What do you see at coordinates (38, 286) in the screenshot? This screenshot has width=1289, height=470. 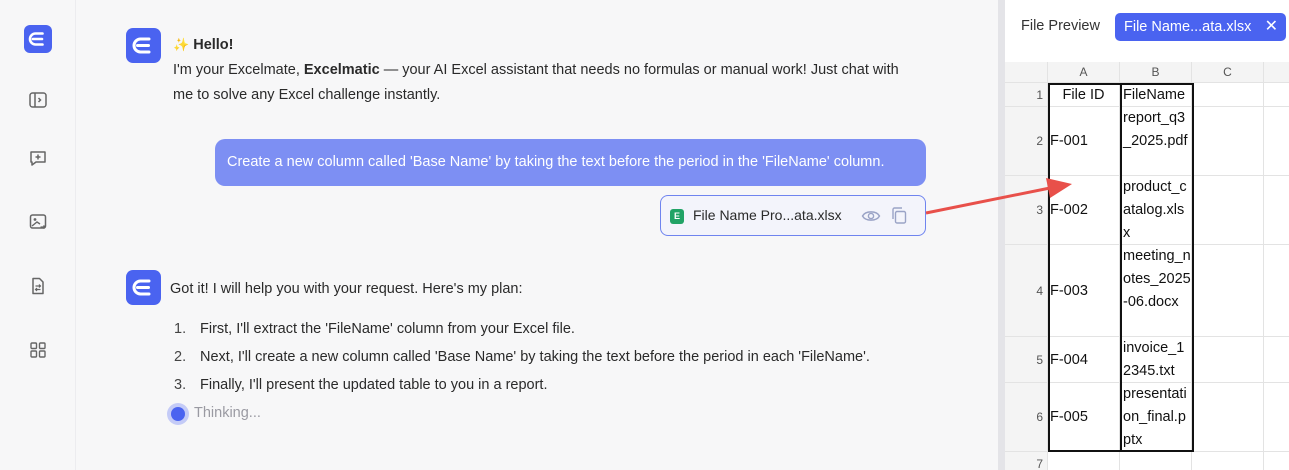 I see `file-swap-icon` at bounding box center [38, 286].